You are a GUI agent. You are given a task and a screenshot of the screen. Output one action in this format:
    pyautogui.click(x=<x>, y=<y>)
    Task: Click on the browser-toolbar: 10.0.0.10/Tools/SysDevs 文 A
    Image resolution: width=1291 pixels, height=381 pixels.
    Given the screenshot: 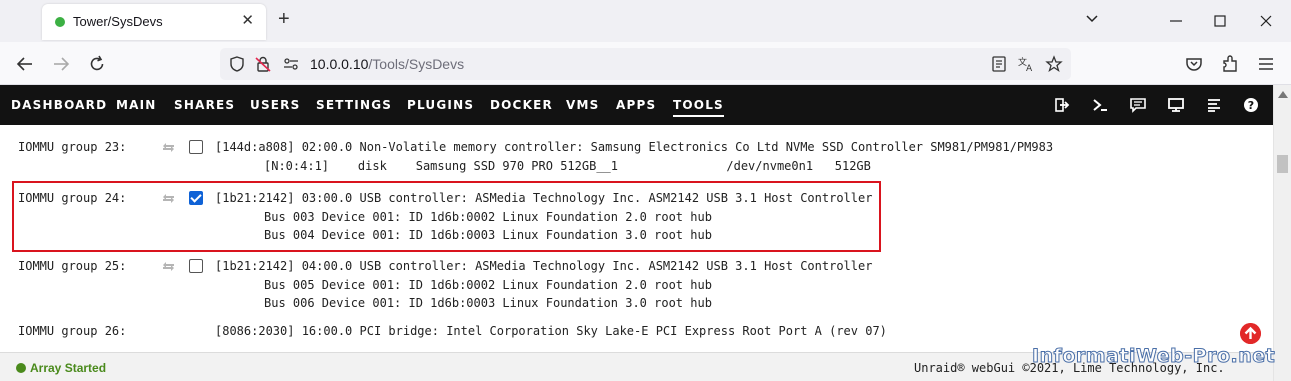 What is the action you would take?
    pyautogui.click(x=645, y=63)
    